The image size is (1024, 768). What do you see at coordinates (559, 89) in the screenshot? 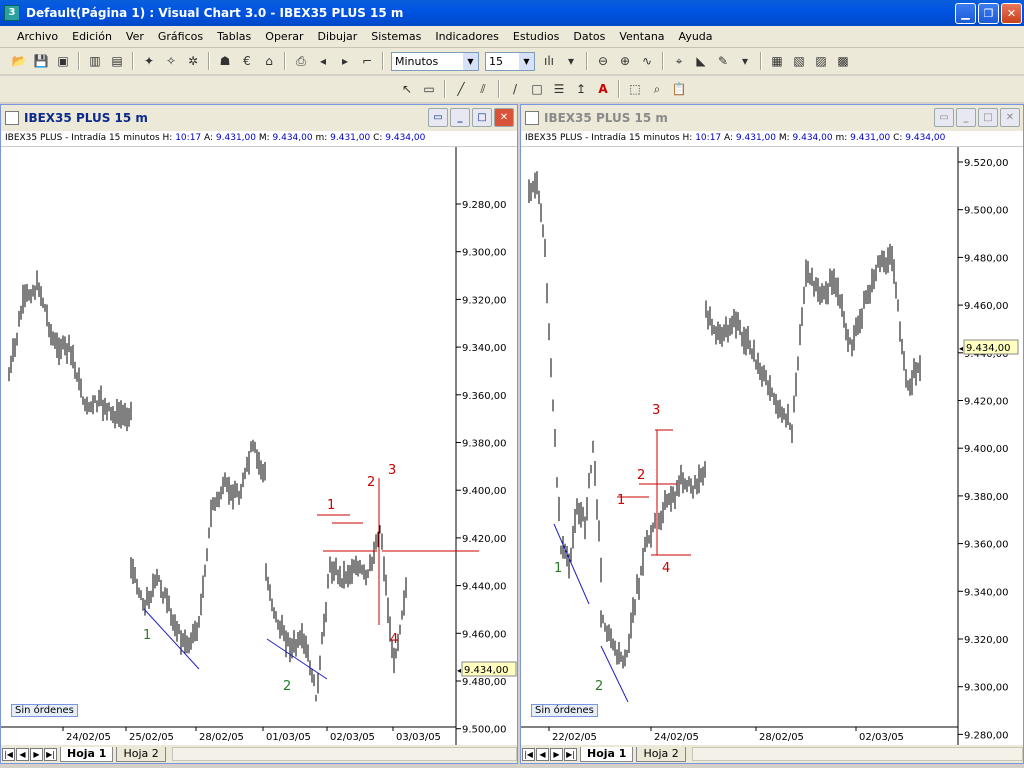
I see `list-icon: ☰` at bounding box center [559, 89].